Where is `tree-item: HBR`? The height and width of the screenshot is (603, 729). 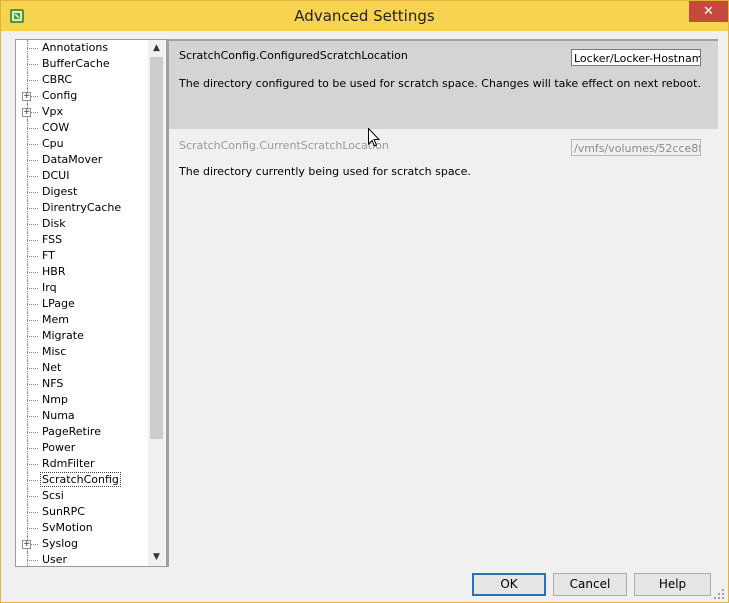
tree-item: HBR is located at coordinates (82, 272).